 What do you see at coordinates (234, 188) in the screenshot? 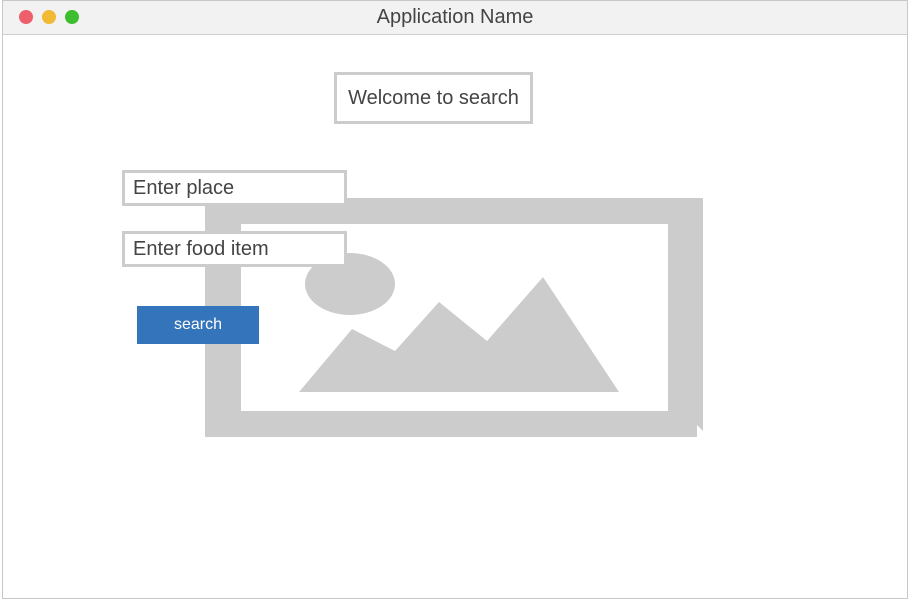
I see `place-input` at bounding box center [234, 188].